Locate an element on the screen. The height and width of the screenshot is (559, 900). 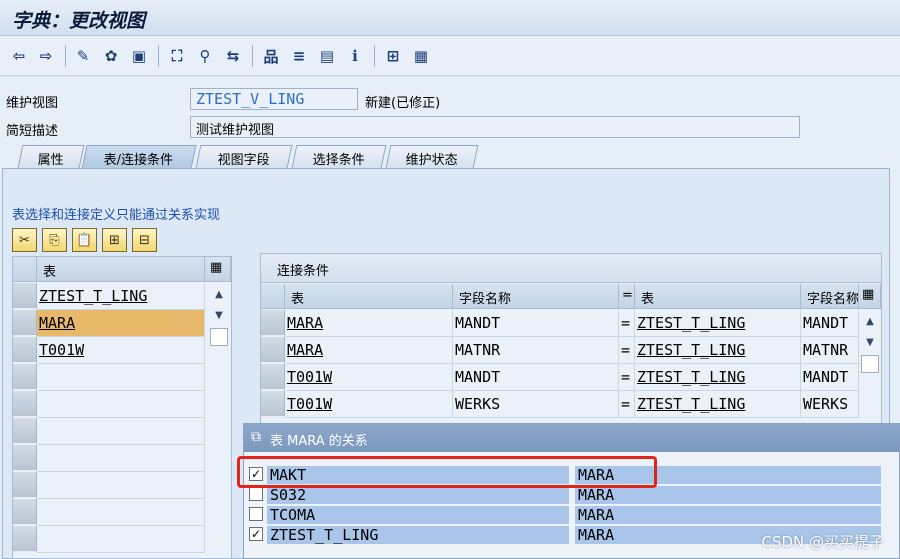
relationship-row: TCOMA MARA is located at coordinates (572, 515).